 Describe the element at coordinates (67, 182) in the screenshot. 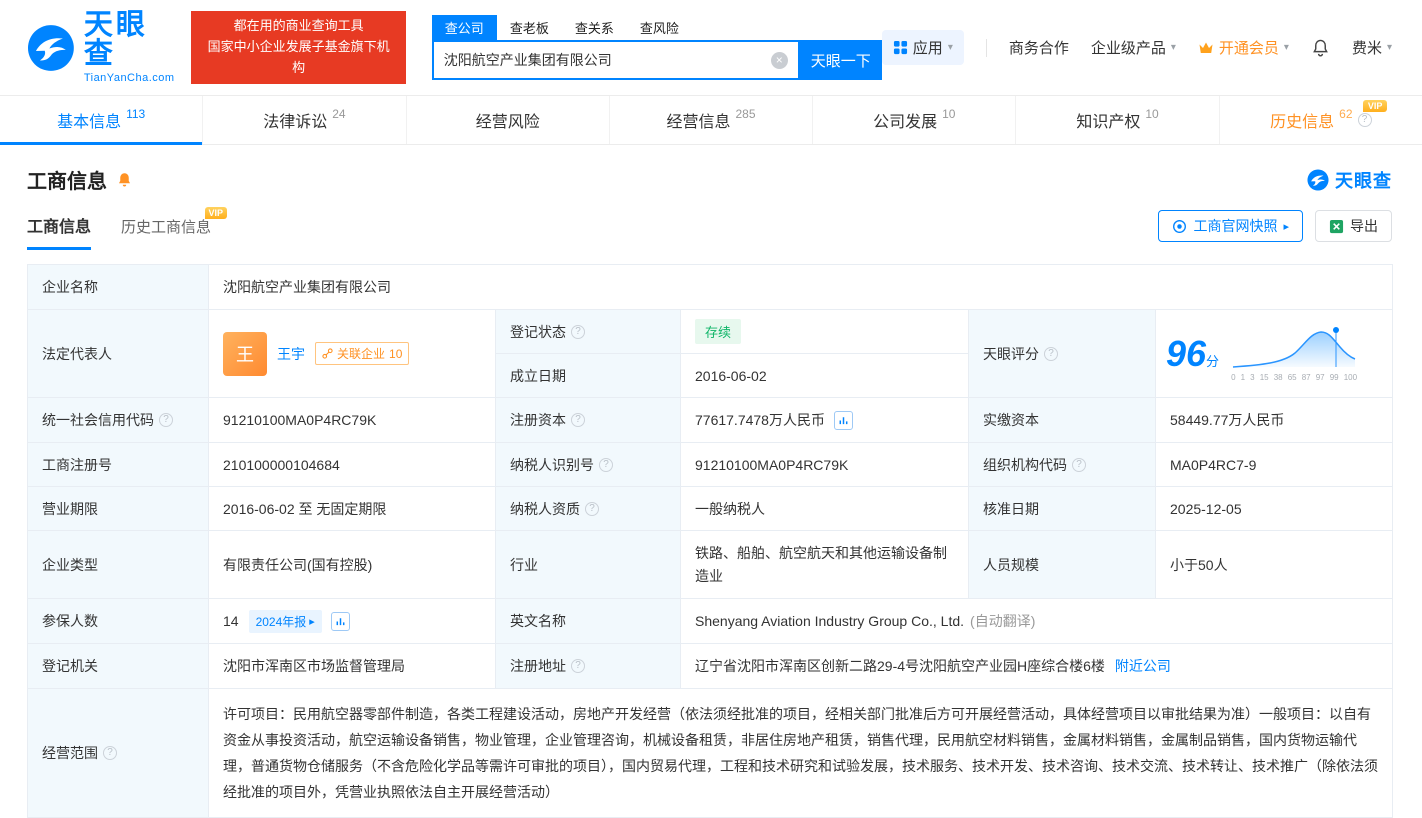

I see `section-title: 工商信息` at that location.